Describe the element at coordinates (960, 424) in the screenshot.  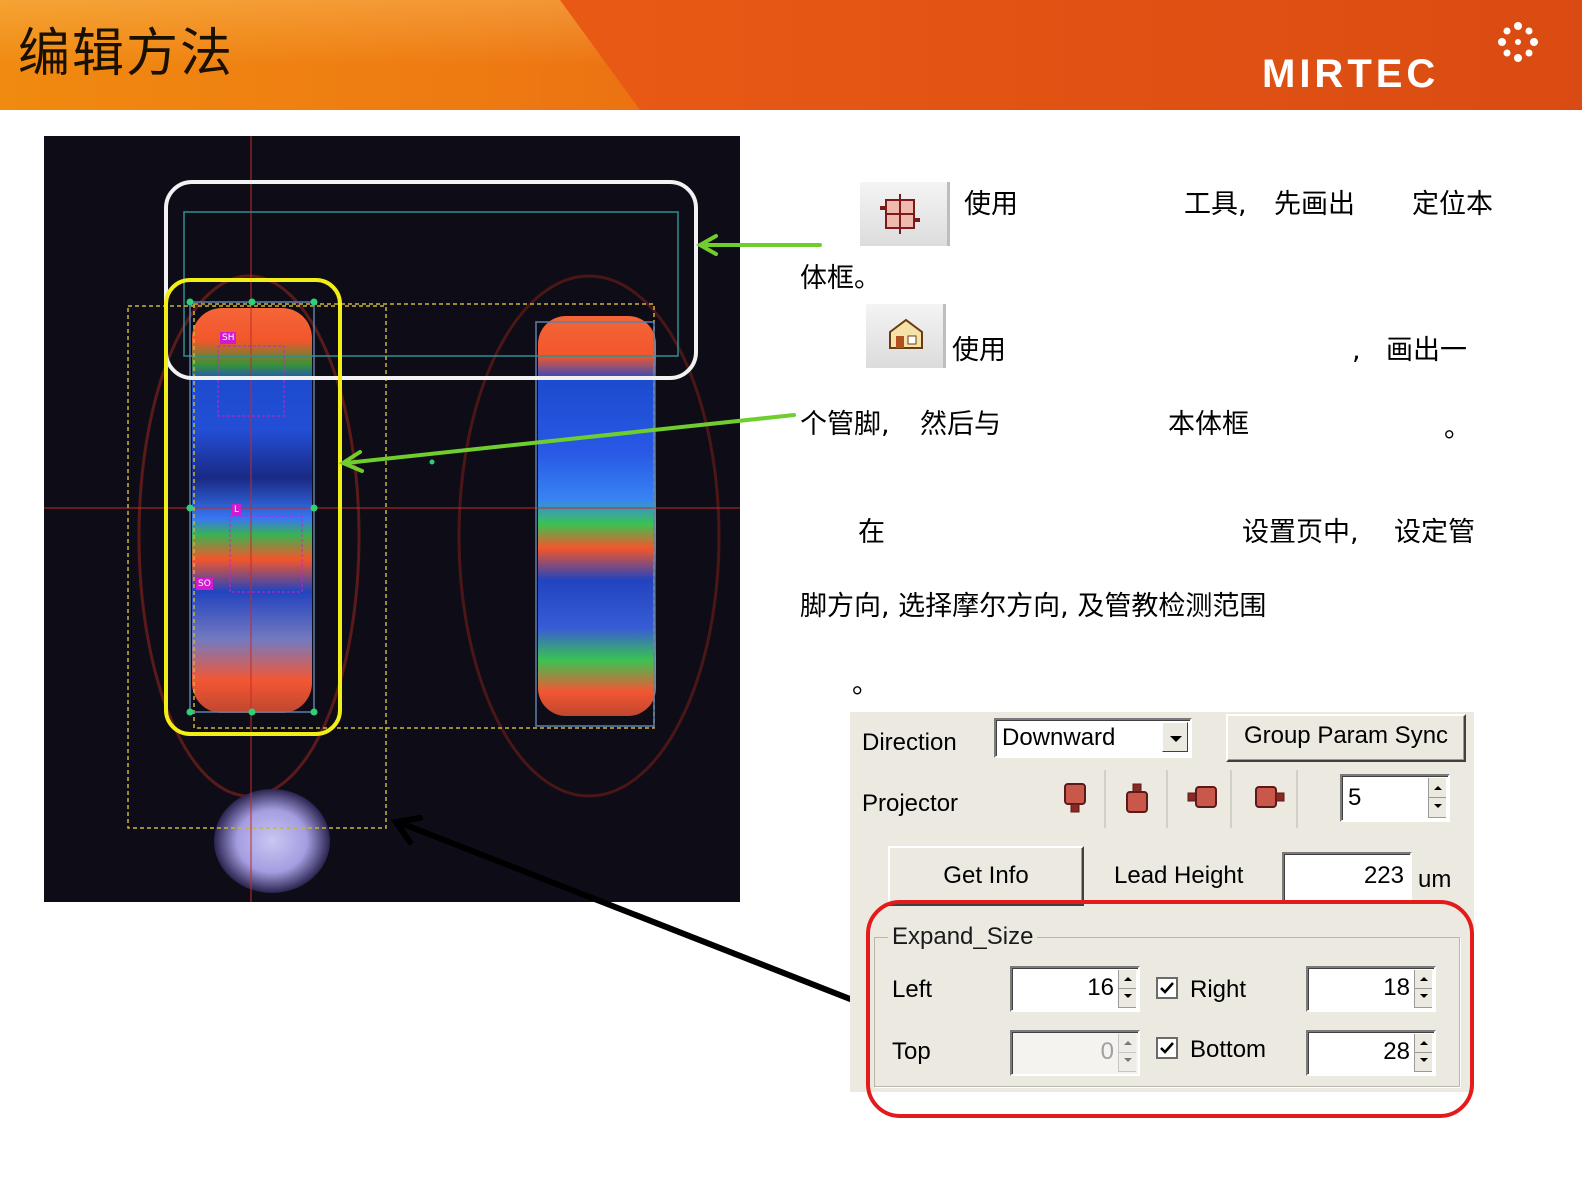
I see `instr-line4-b: 然后与` at that location.